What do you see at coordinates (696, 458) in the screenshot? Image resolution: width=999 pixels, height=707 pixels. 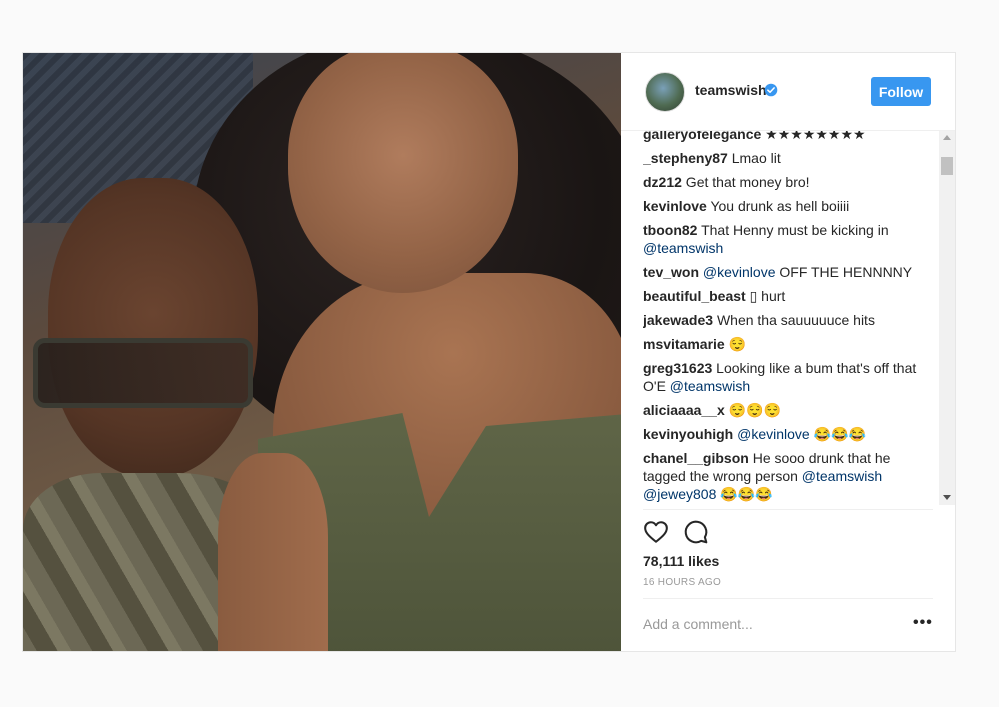 I see `comment-username: chanel__gibson` at bounding box center [696, 458].